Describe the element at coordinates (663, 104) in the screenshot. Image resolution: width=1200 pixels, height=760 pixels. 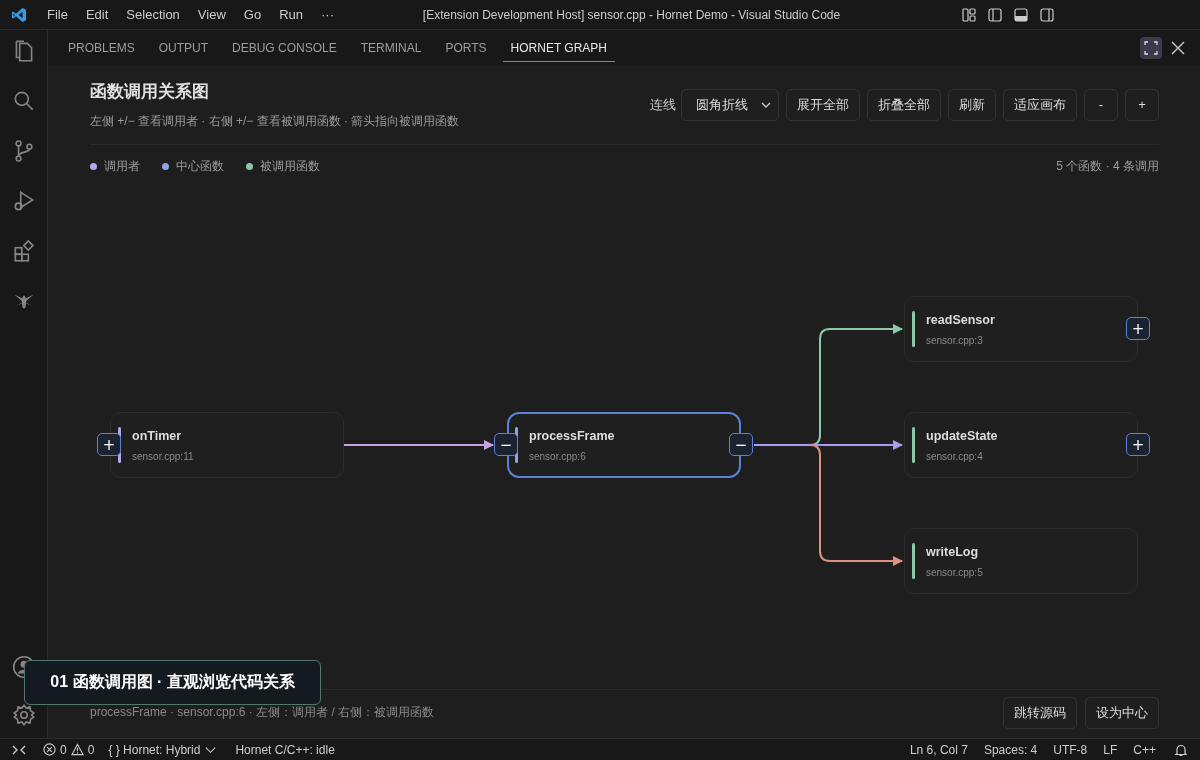
I see `edge-style-label: 连线` at that location.